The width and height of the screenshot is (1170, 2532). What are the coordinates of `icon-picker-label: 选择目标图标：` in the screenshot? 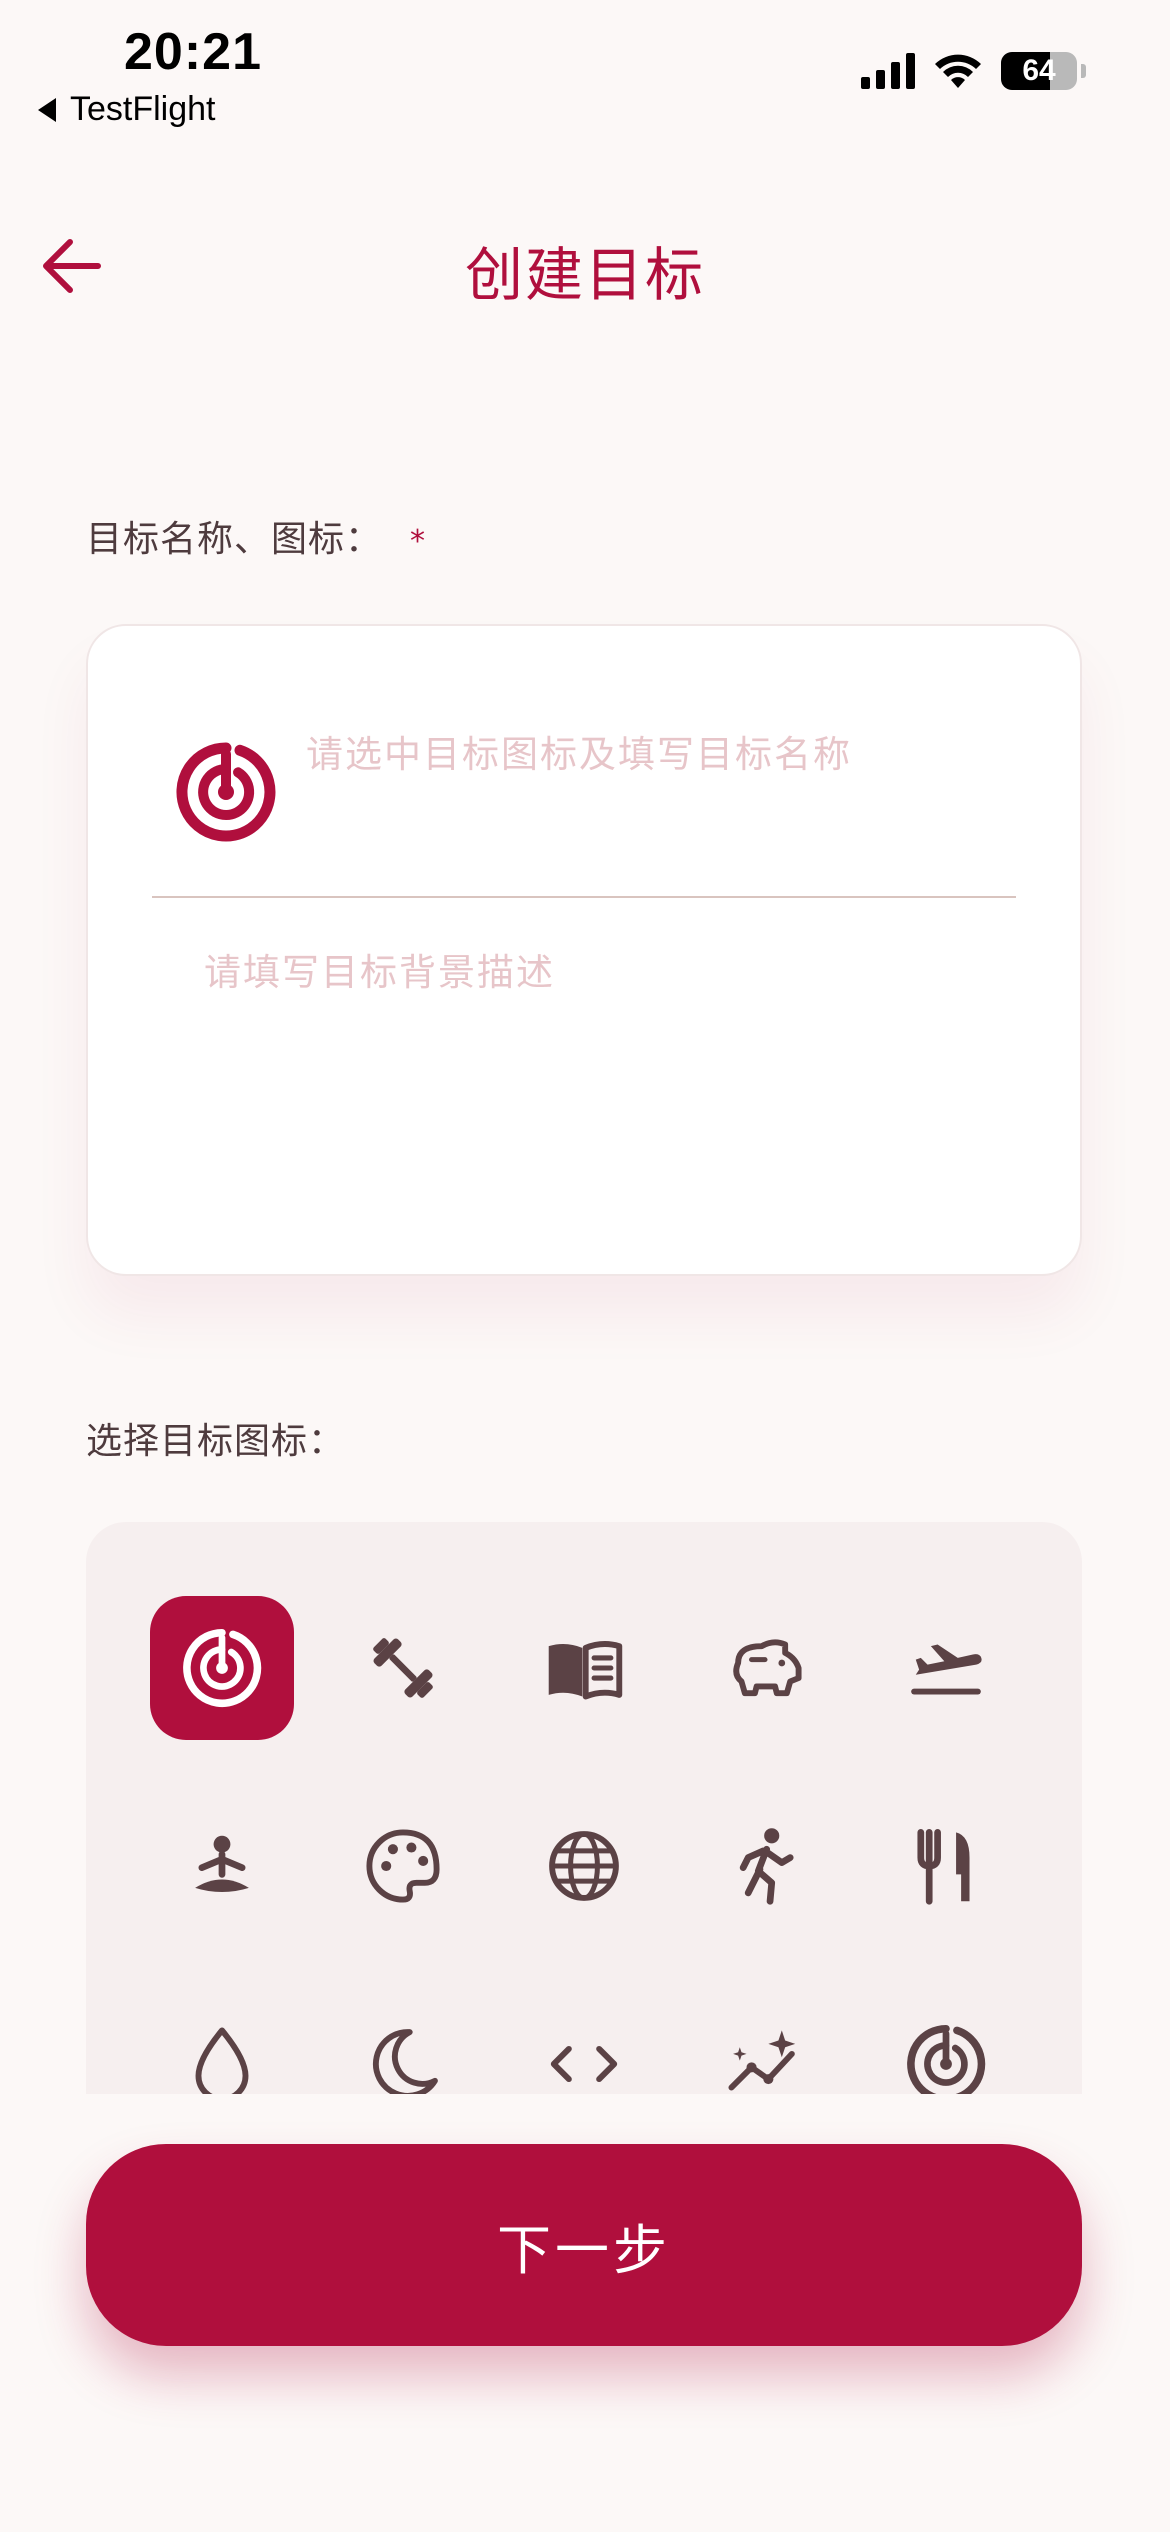 It's located at (216, 1441).